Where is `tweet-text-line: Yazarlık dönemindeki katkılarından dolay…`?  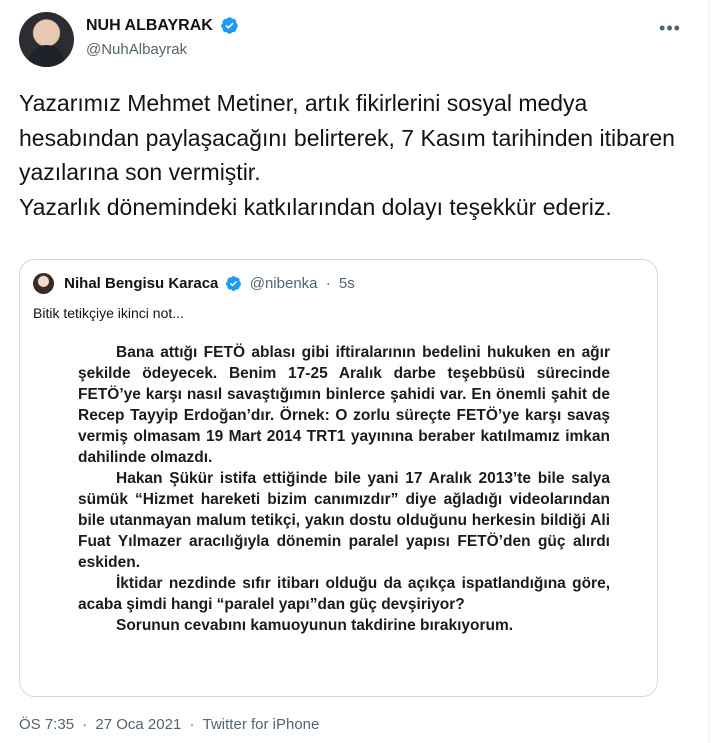
tweet-text-line: Yazarlık dönemindeki katkılarından dolay… is located at coordinates (315, 206).